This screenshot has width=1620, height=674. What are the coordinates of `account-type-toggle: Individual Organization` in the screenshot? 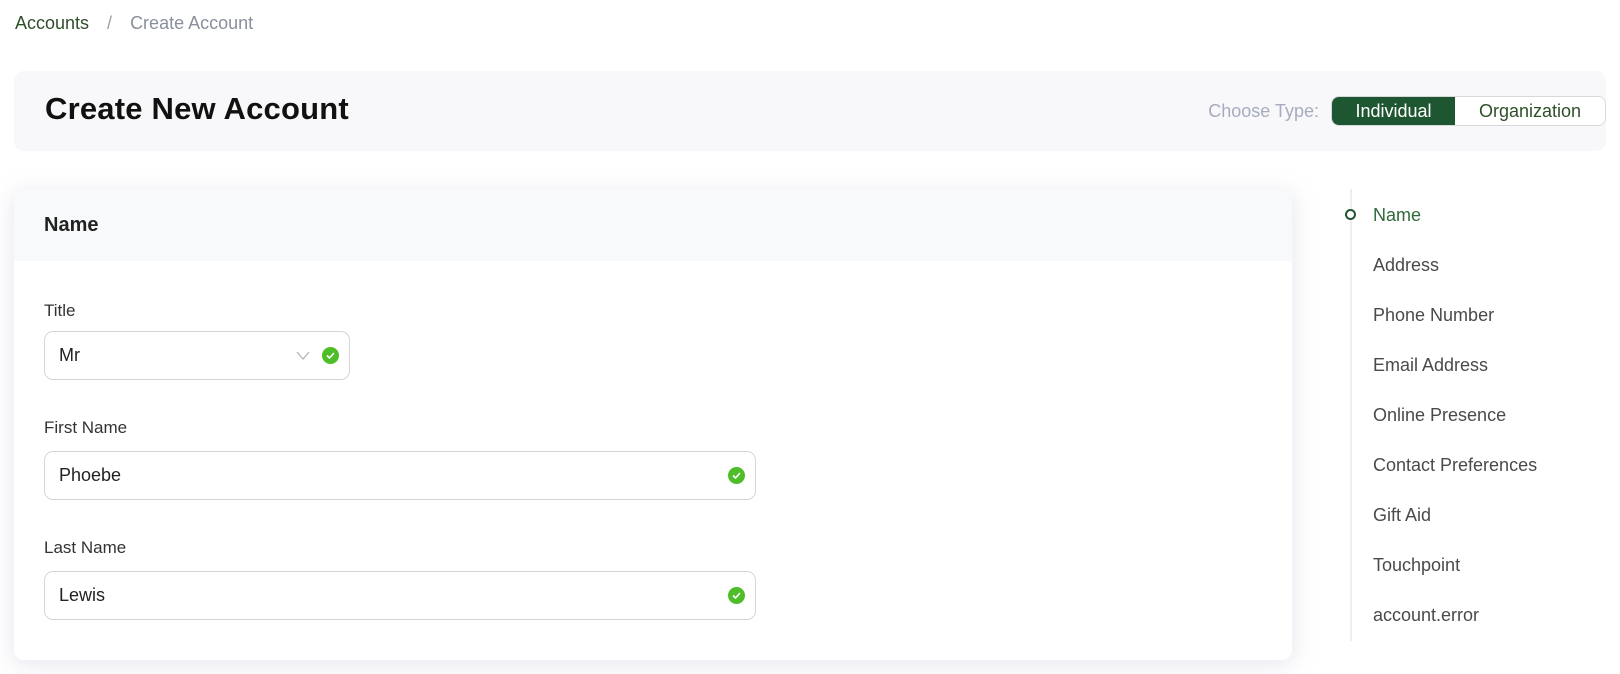 It's located at (1468, 111).